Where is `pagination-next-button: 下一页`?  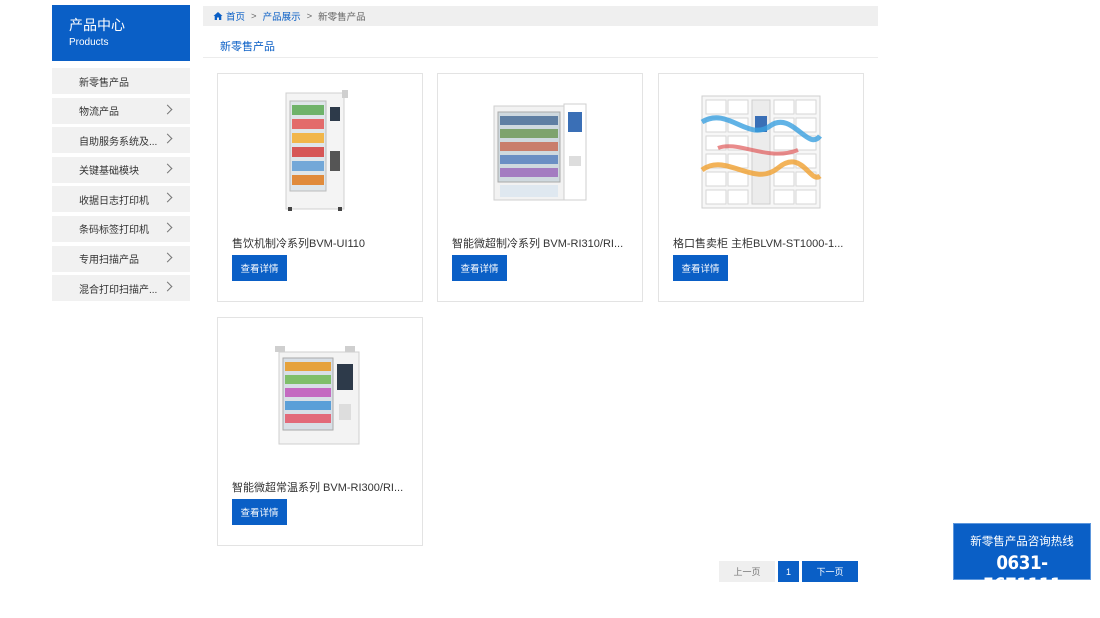
pagination-next-button: 下一页 is located at coordinates (830, 571).